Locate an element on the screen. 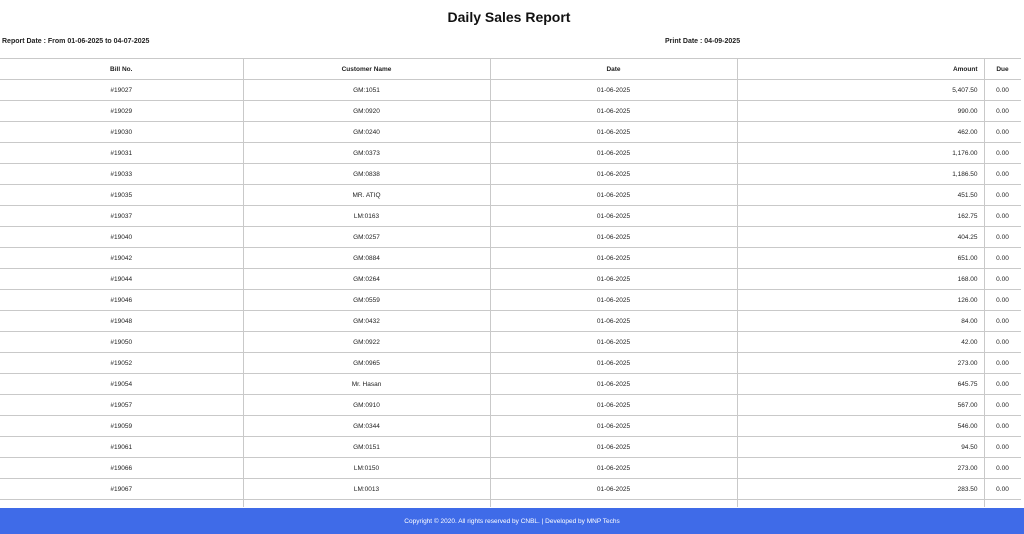 This screenshot has height=534, width=1024. table-row: #19061 GM:0151 01-06-2025 94.50 0.00 is located at coordinates (510, 447).